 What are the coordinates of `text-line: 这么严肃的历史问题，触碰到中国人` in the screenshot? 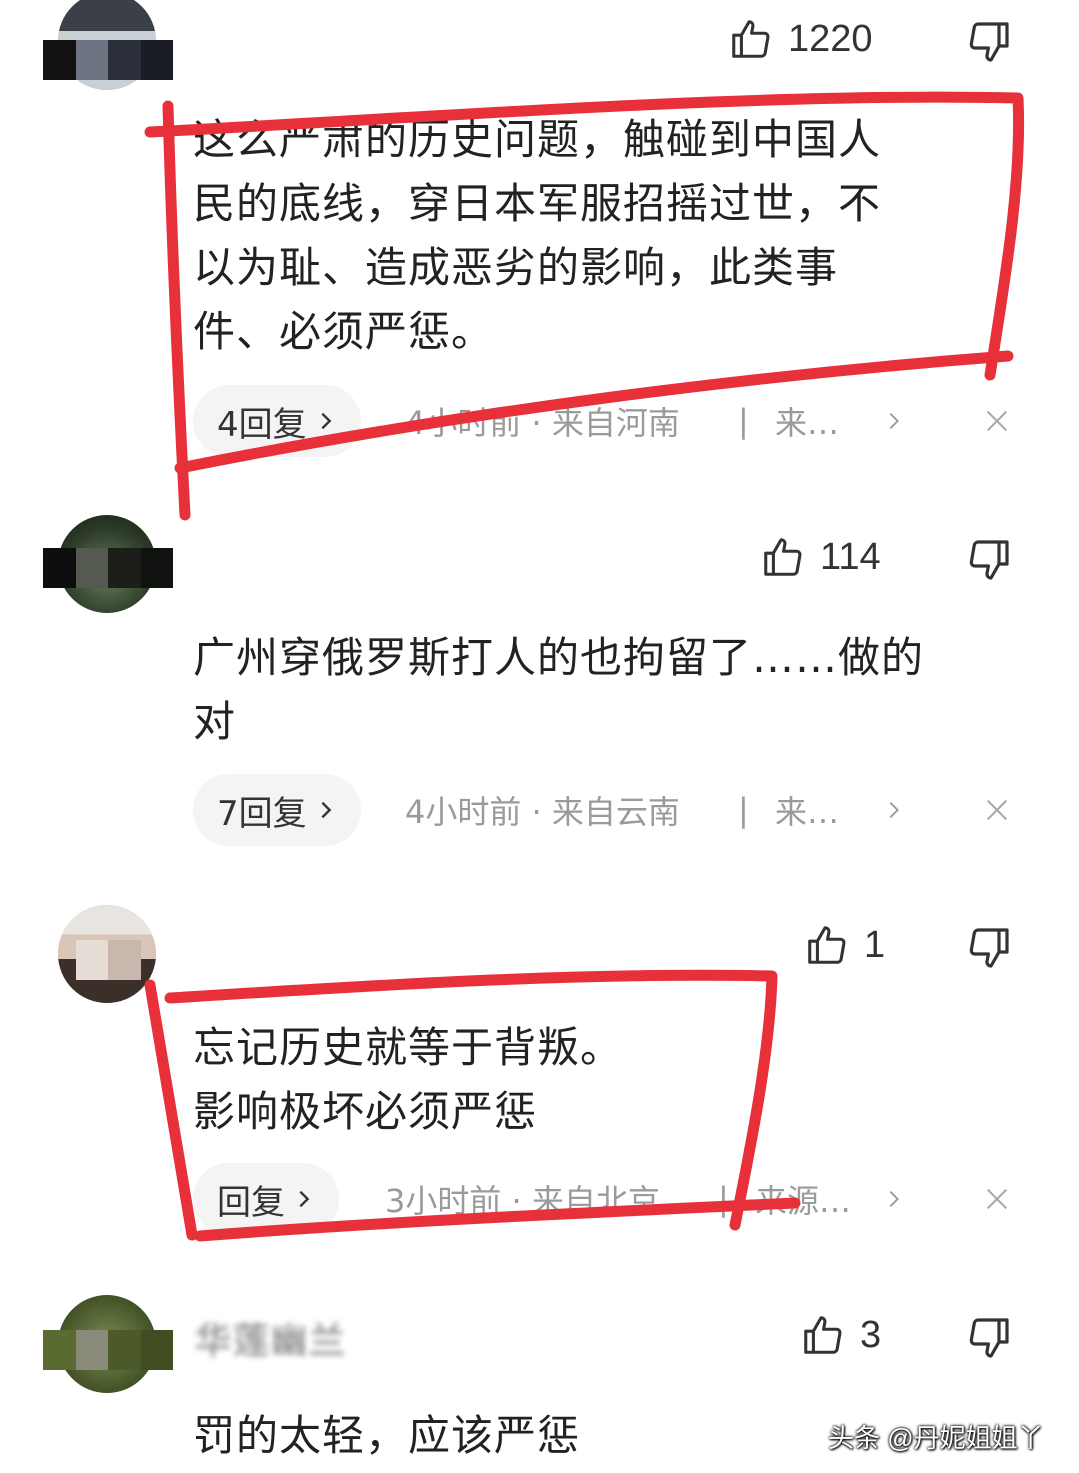 It's located at (537, 139).